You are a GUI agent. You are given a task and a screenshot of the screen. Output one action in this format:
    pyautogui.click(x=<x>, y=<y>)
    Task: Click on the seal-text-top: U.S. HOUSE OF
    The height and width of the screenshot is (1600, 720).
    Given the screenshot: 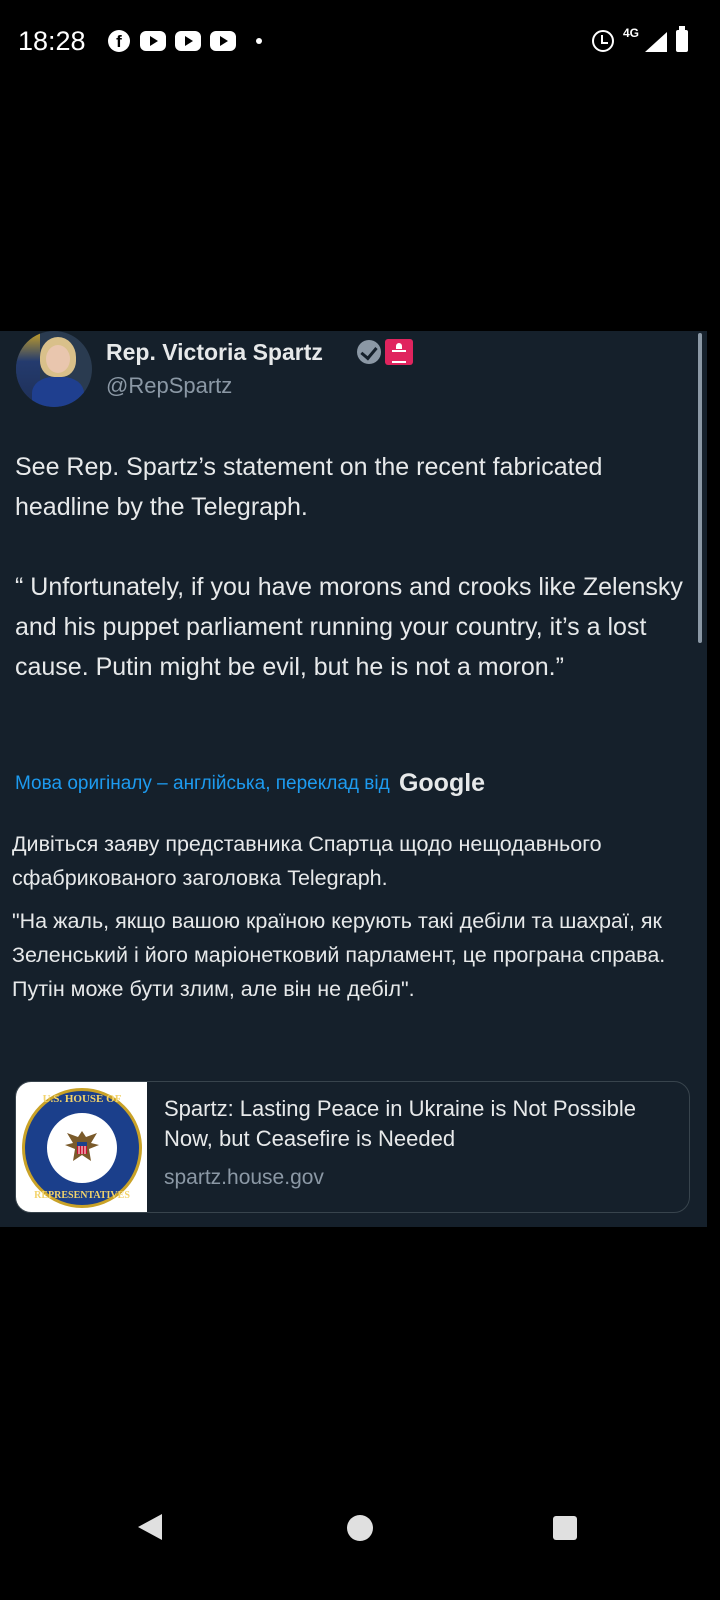 What is the action you would take?
    pyautogui.click(x=82, y=1099)
    